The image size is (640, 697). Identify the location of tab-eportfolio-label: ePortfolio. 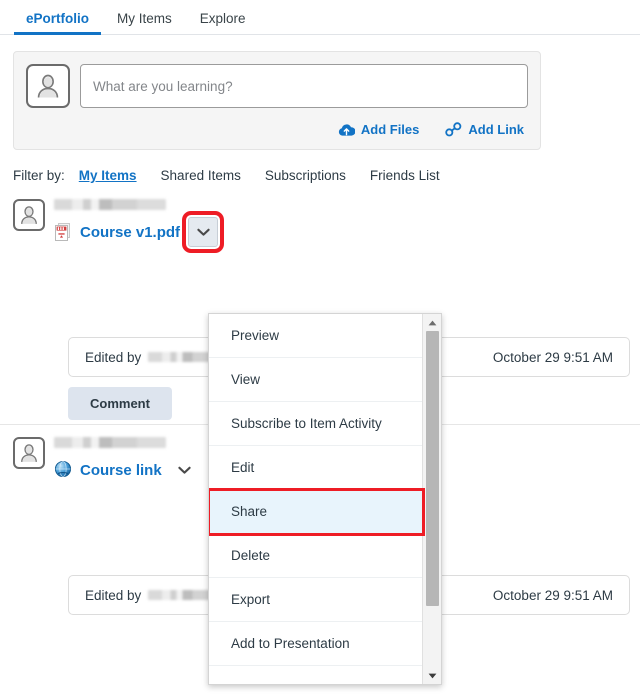
(57, 18).